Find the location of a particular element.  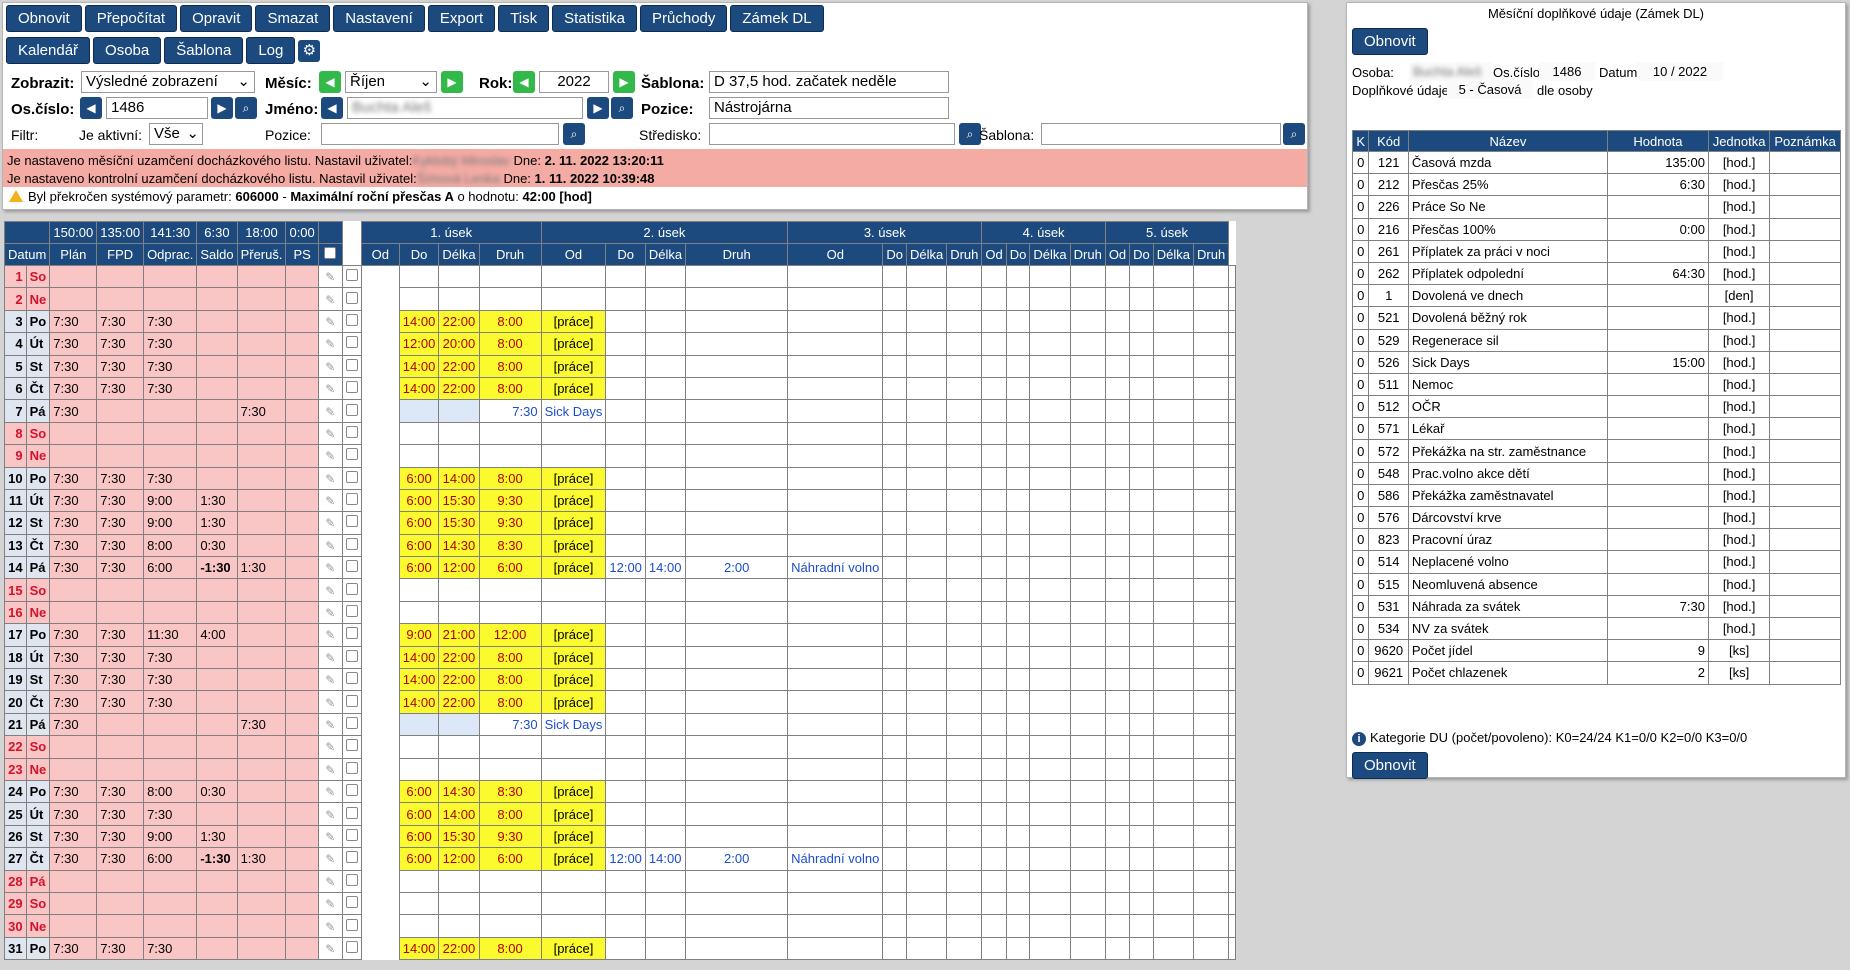

jmeno-input: Buchta Aleš is located at coordinates (465, 108).